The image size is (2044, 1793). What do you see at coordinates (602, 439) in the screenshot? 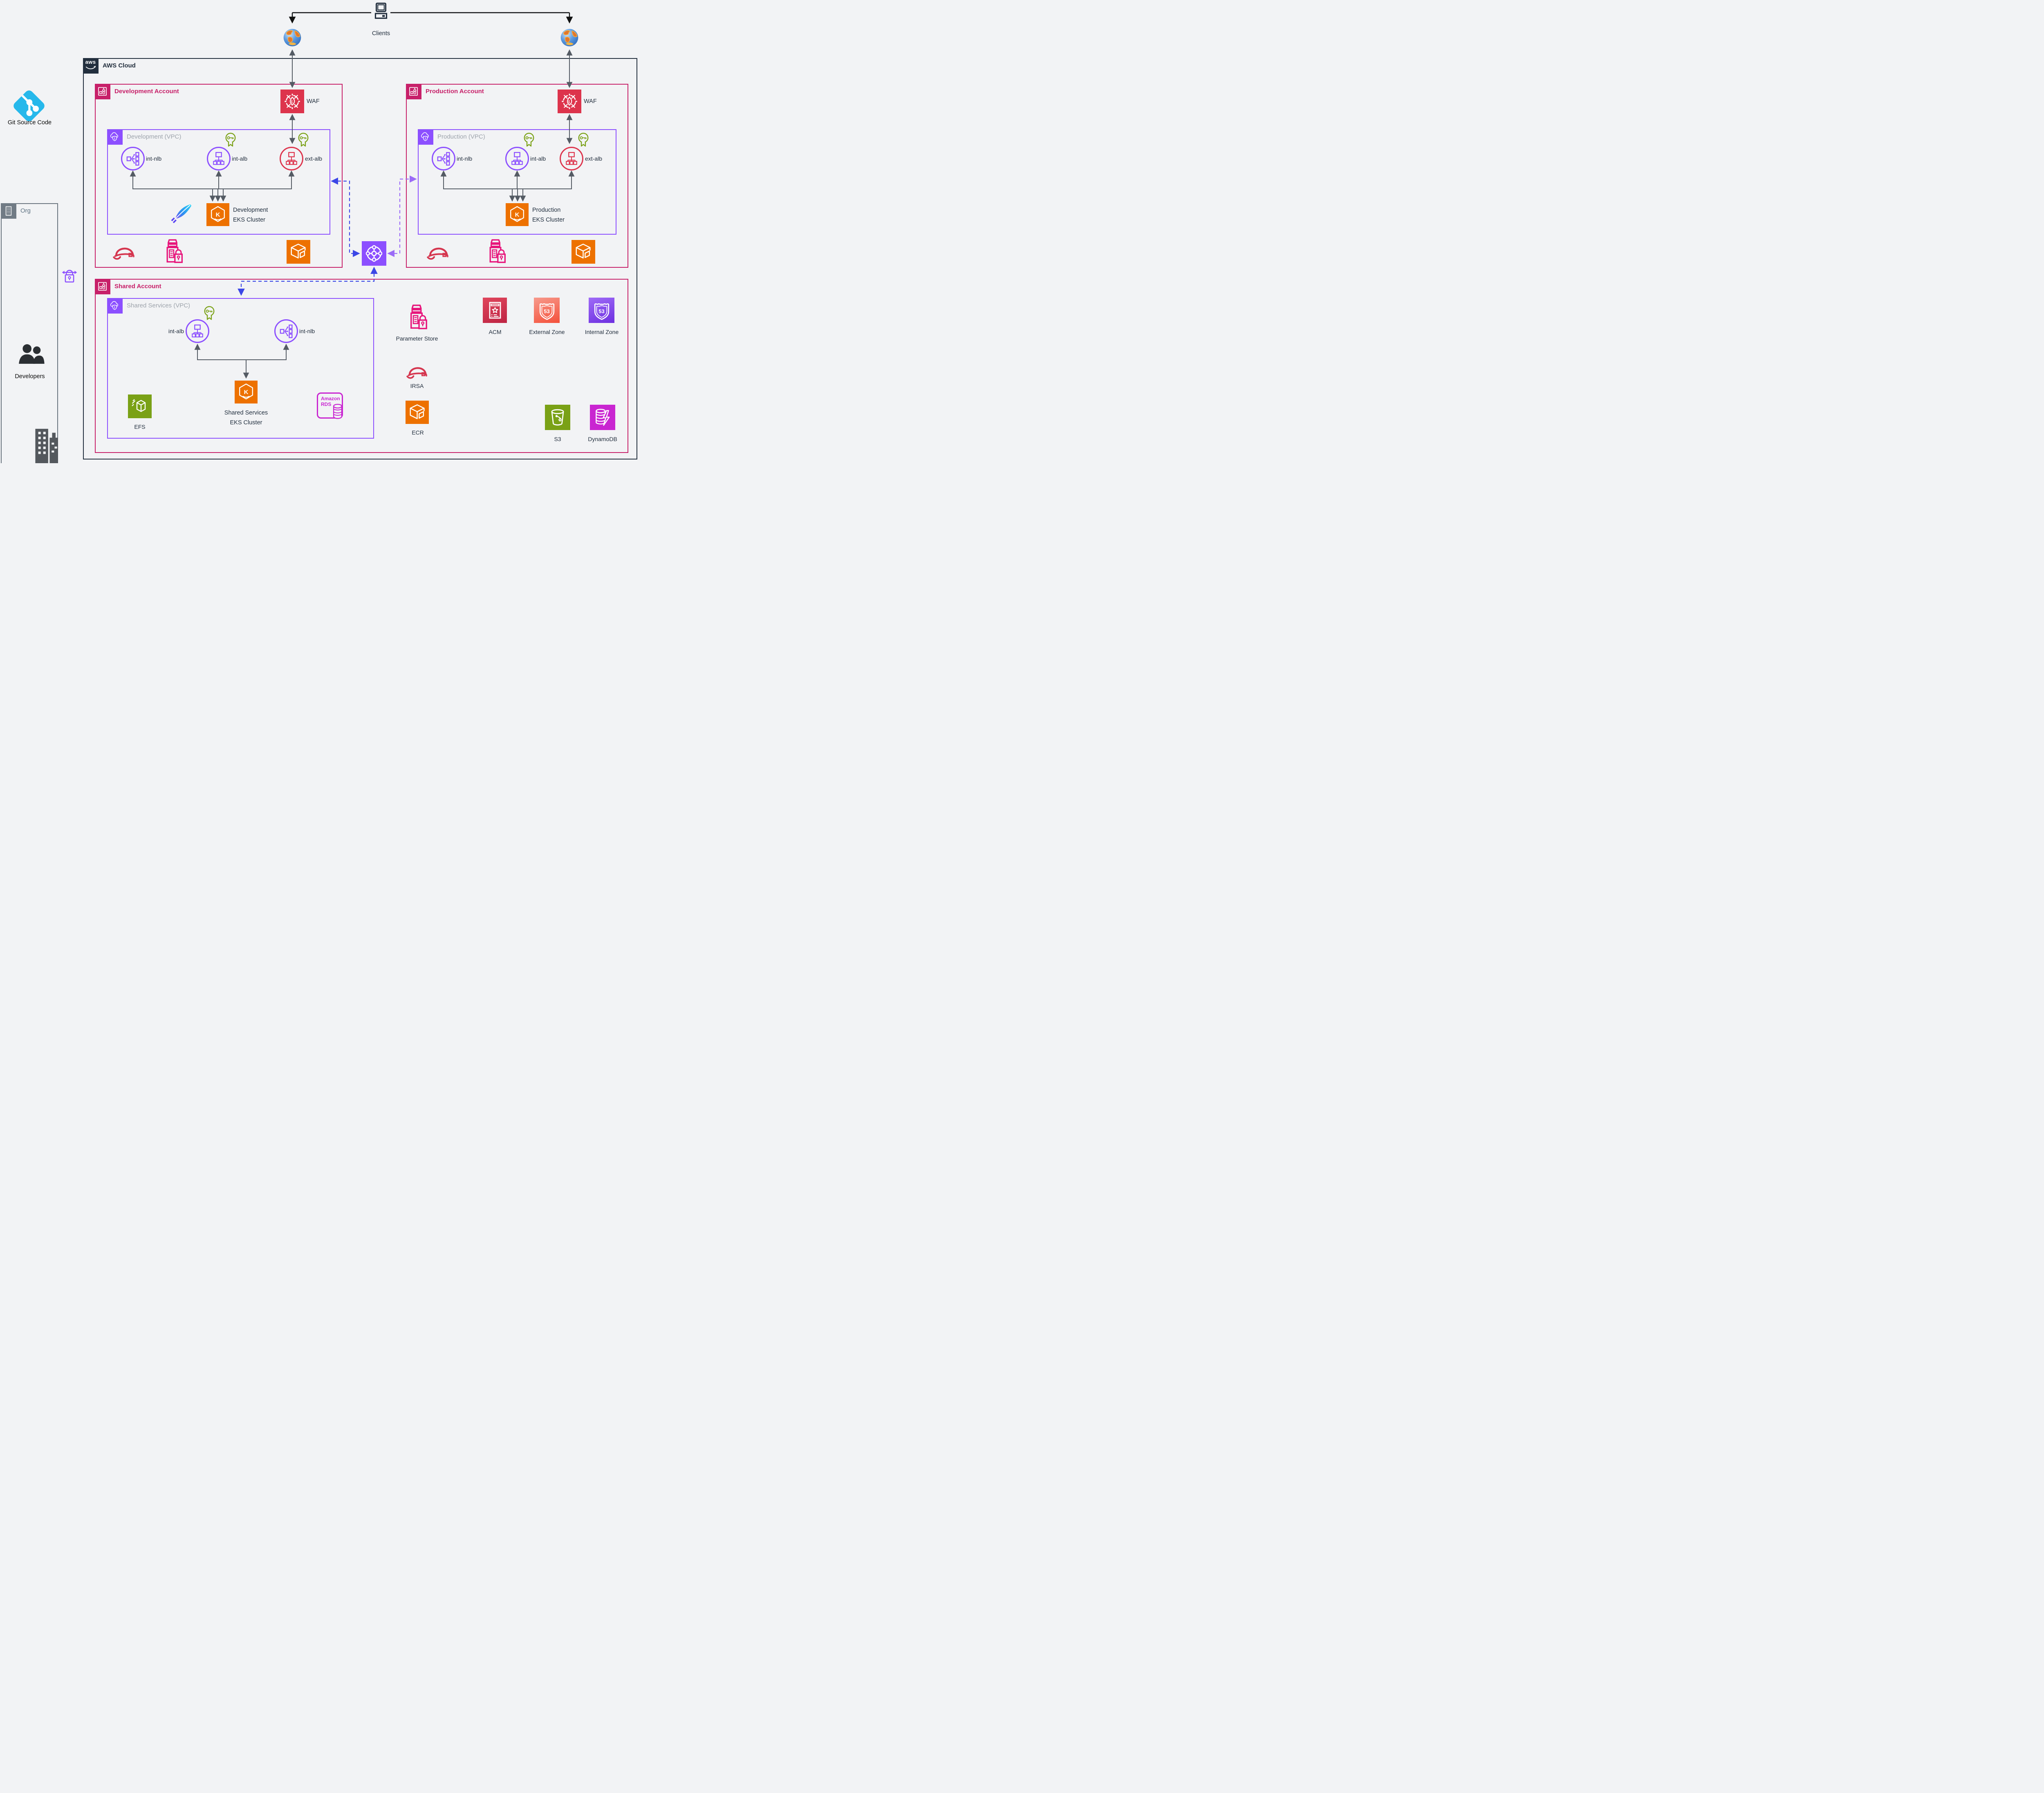
I see `dynamodb-label: DynamoDB` at bounding box center [602, 439].